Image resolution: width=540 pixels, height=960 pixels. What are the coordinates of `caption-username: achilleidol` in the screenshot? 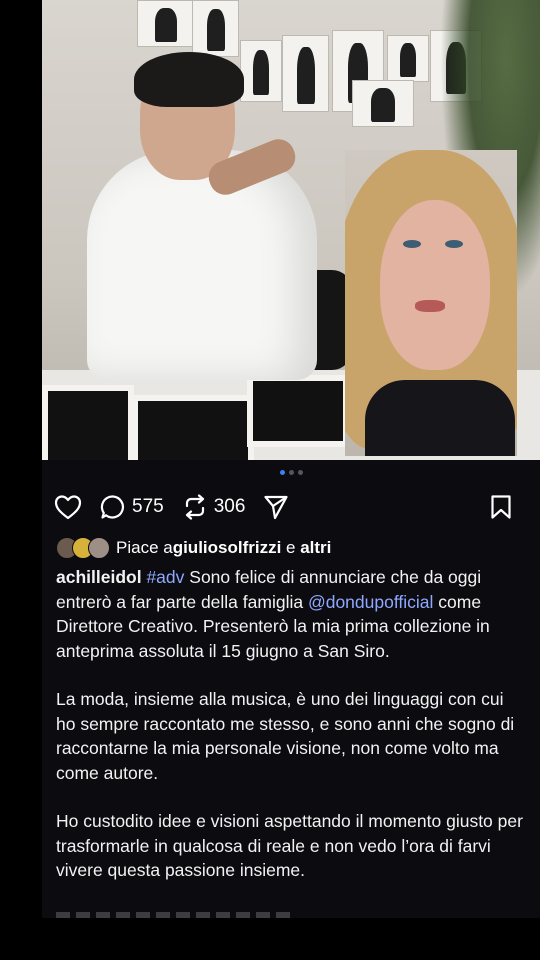 It's located at (99, 577).